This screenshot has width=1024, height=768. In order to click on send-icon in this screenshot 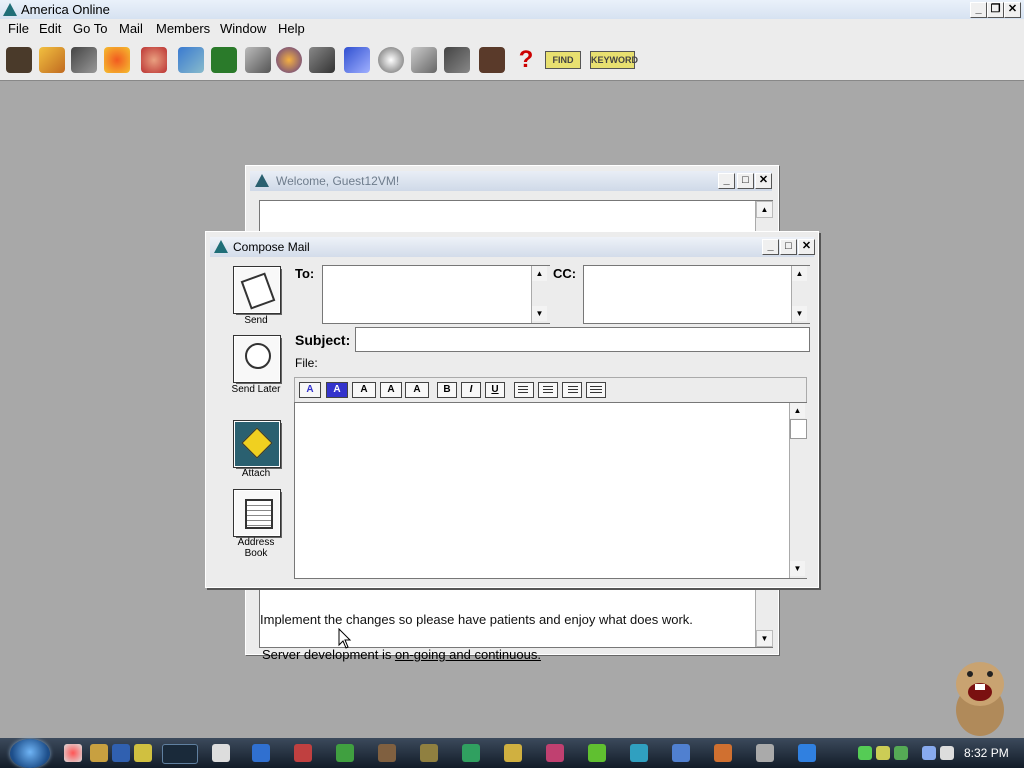, I will do `click(258, 291)`.